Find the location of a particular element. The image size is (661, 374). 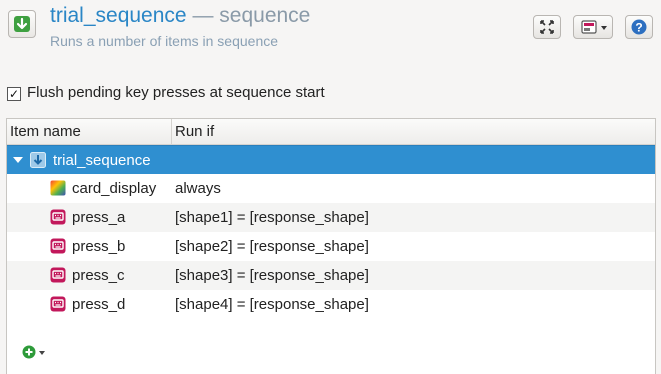

tree-row-press-b: press_b [shape2] = [response_shape] is located at coordinates (331, 246).